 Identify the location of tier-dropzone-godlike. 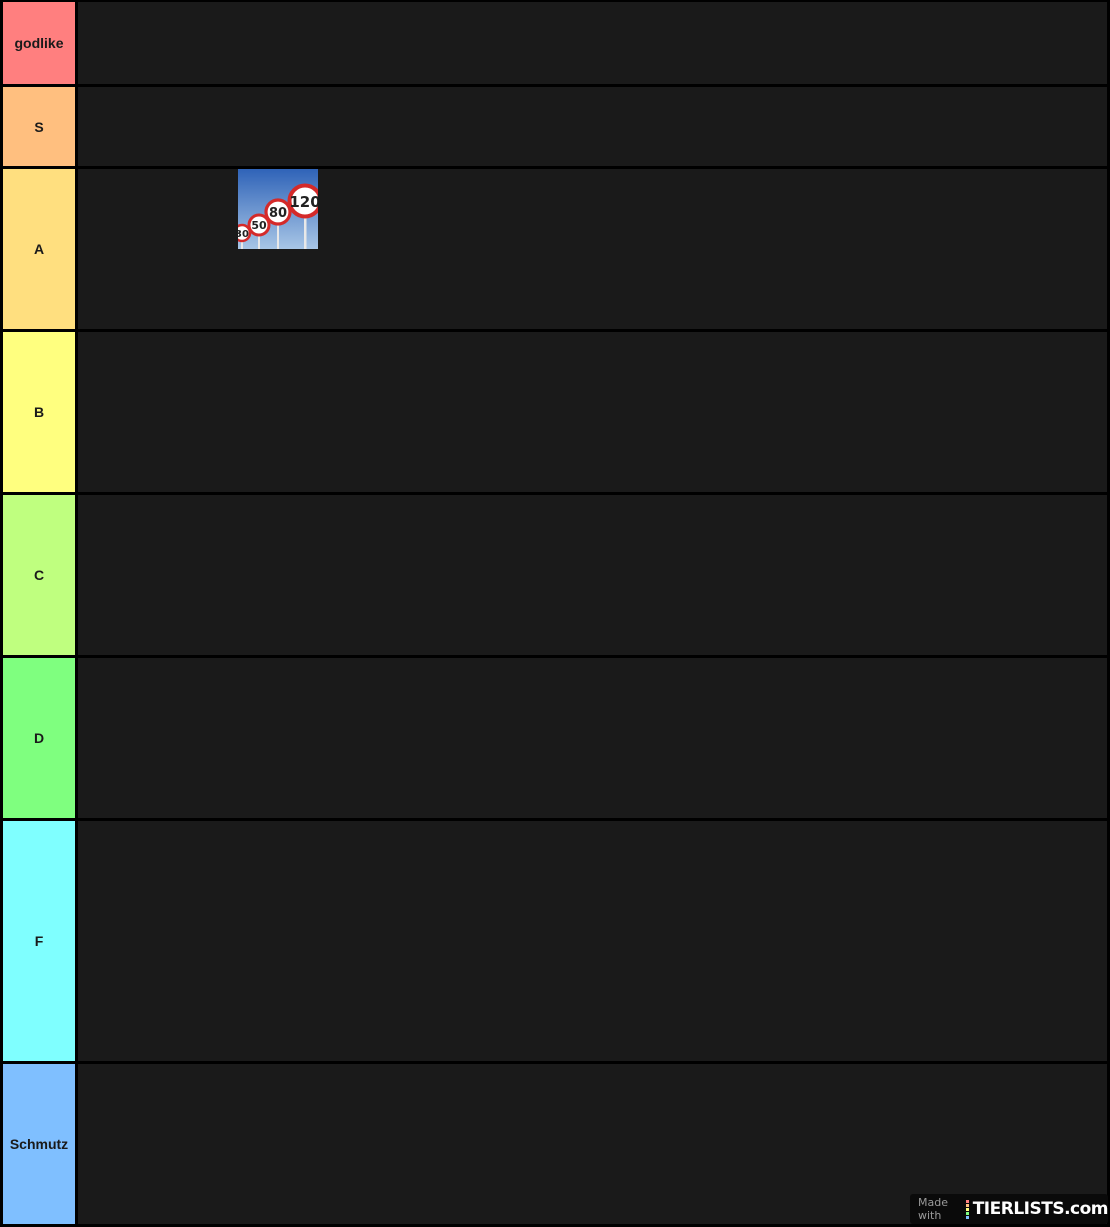
(592, 43).